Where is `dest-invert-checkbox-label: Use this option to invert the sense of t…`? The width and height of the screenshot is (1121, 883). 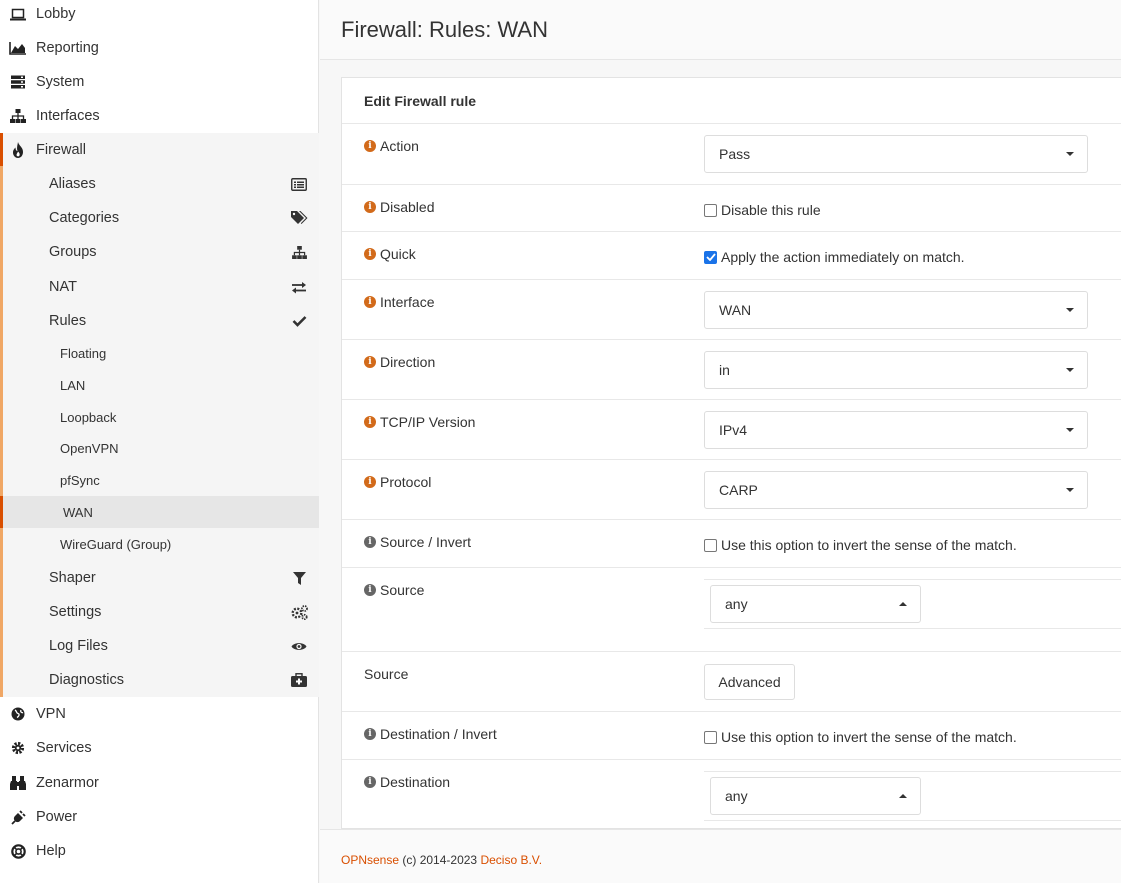 dest-invert-checkbox-label: Use this option to invert the sense of t… is located at coordinates (869, 737).